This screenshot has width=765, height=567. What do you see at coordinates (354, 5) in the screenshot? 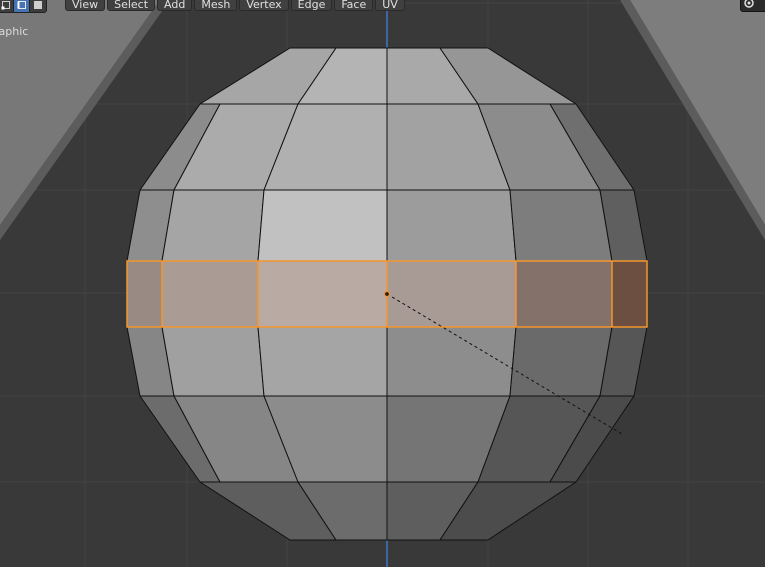
I see `menu-face: Face` at bounding box center [354, 5].